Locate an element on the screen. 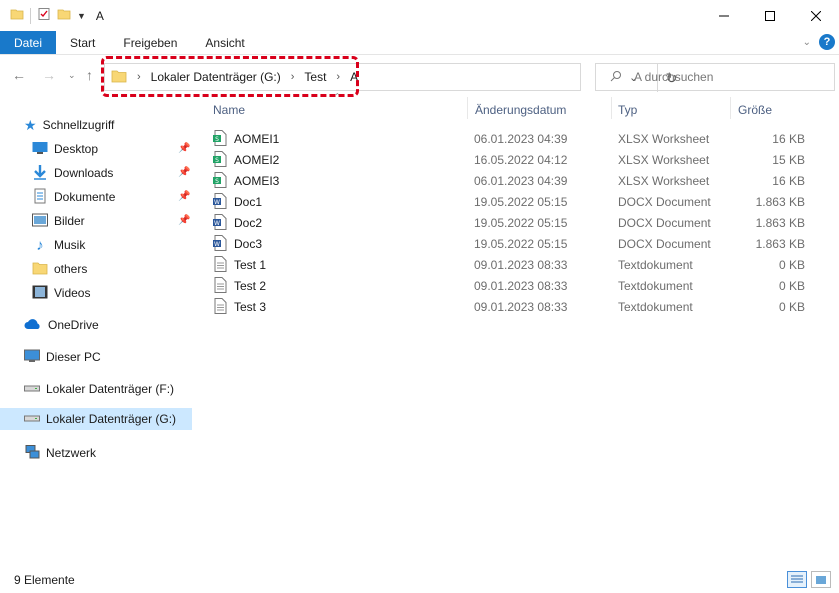  window-controls is located at coordinates (770, 15).